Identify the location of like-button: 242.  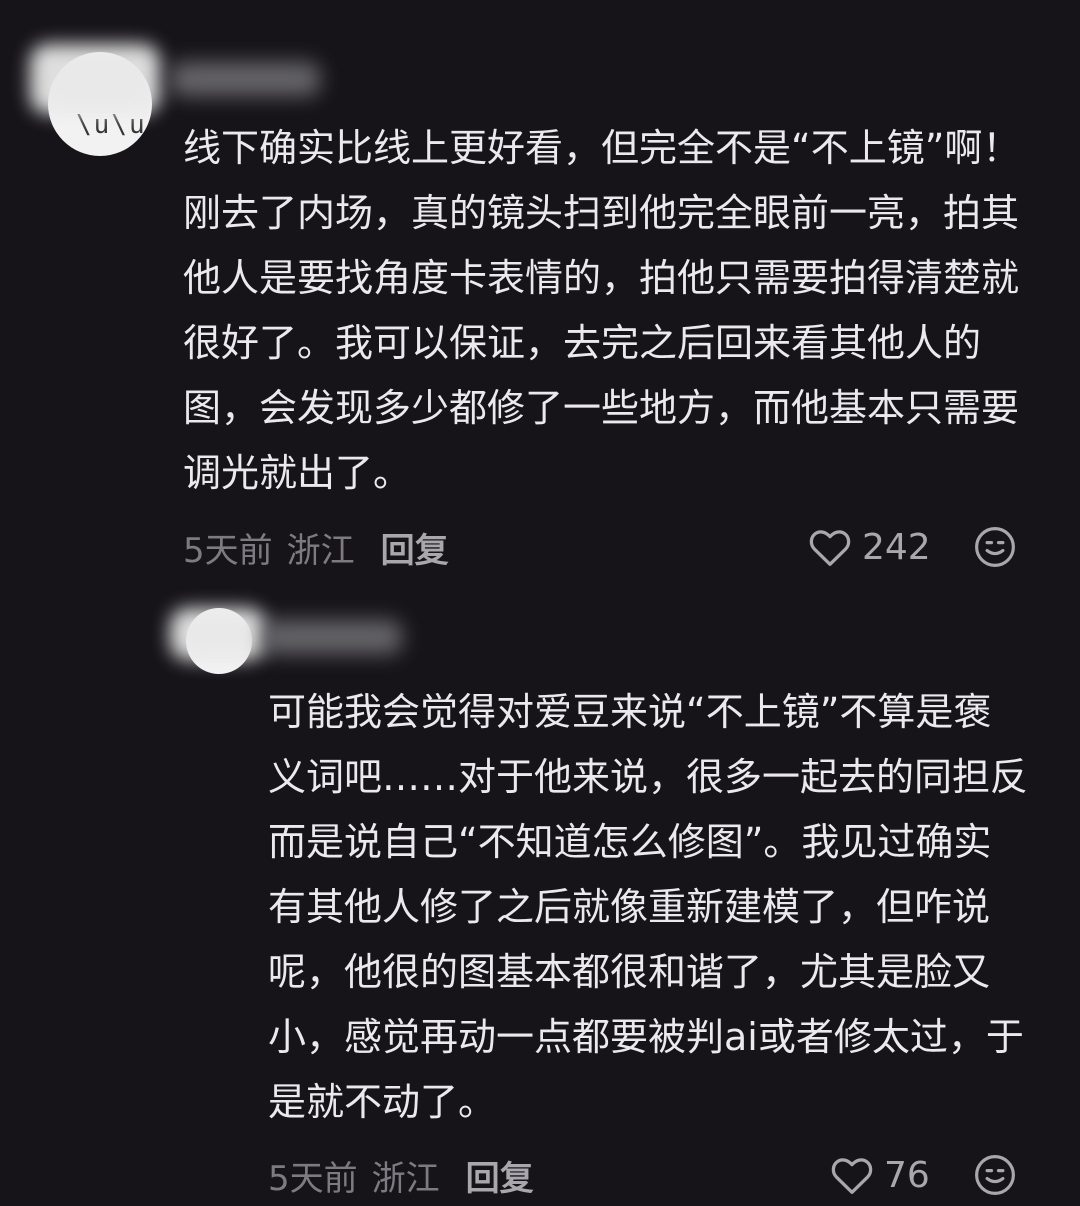
(869, 547).